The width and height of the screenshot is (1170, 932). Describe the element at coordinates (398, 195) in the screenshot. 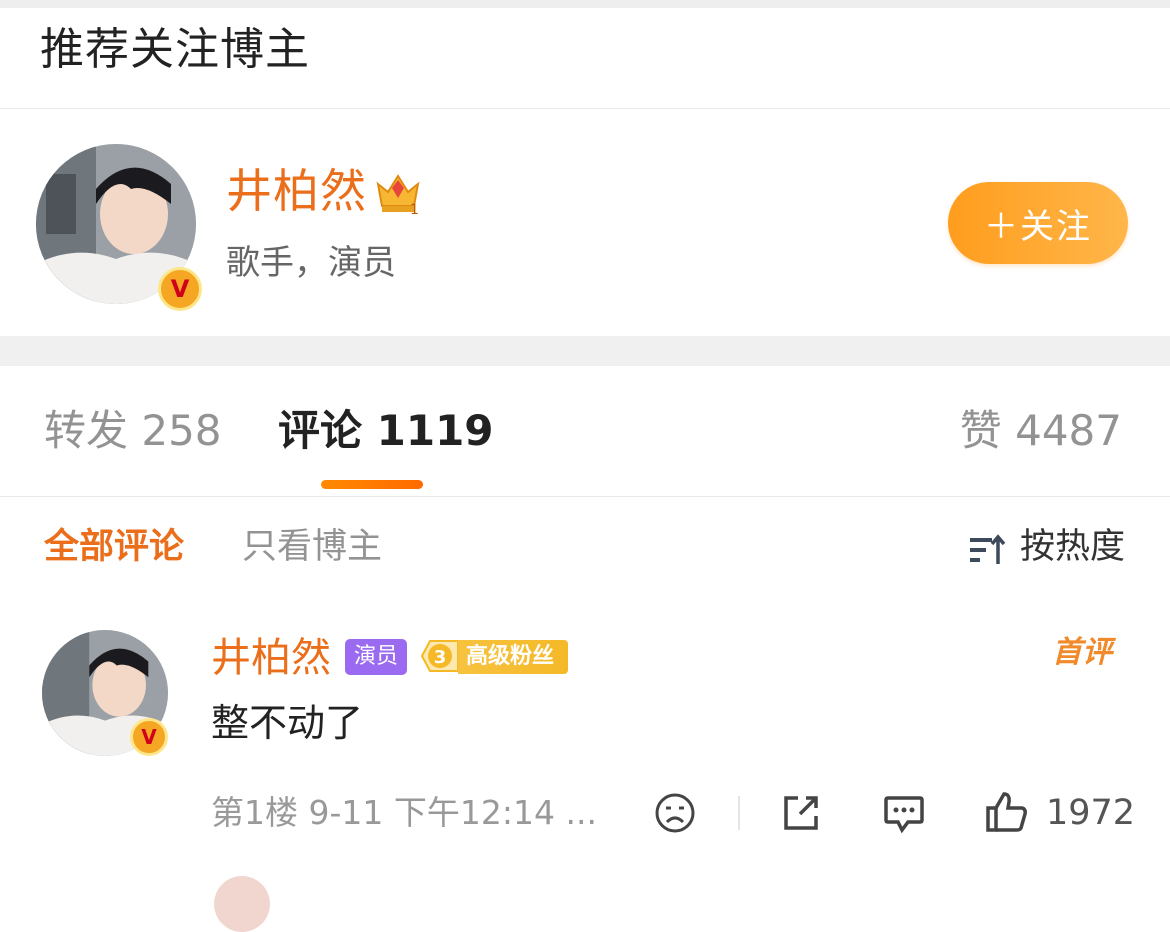

I see `crown-icon: 1` at that location.